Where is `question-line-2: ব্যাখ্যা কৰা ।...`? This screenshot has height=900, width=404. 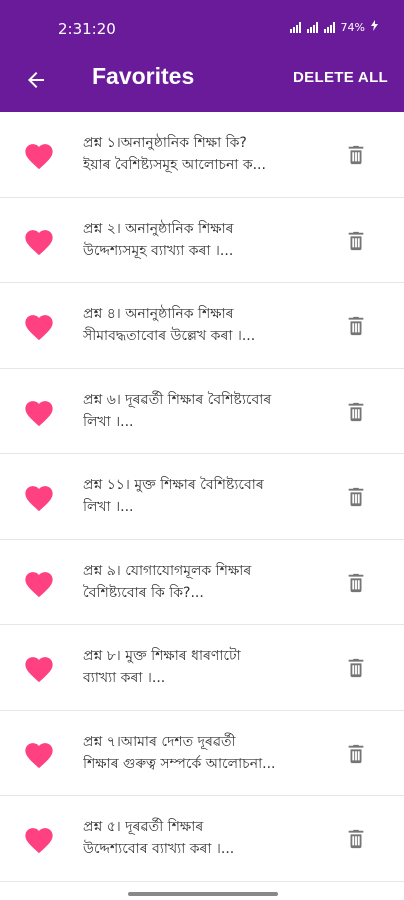 question-line-2: ব্যাখ্যা কৰা ।... is located at coordinates (124, 678).